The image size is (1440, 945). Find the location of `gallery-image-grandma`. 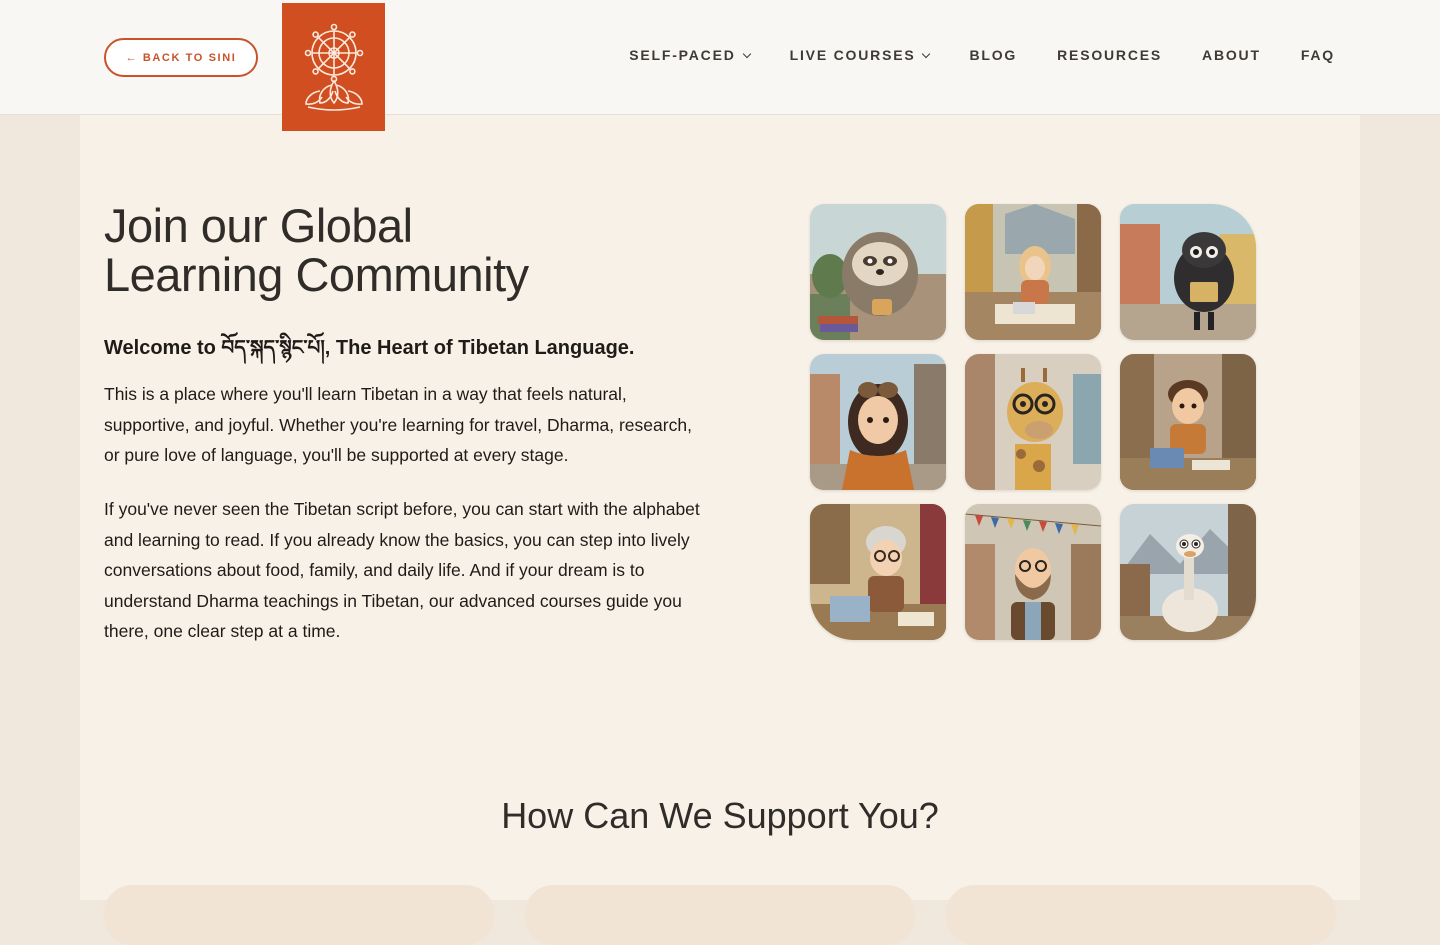

gallery-image-grandma is located at coordinates (878, 572).